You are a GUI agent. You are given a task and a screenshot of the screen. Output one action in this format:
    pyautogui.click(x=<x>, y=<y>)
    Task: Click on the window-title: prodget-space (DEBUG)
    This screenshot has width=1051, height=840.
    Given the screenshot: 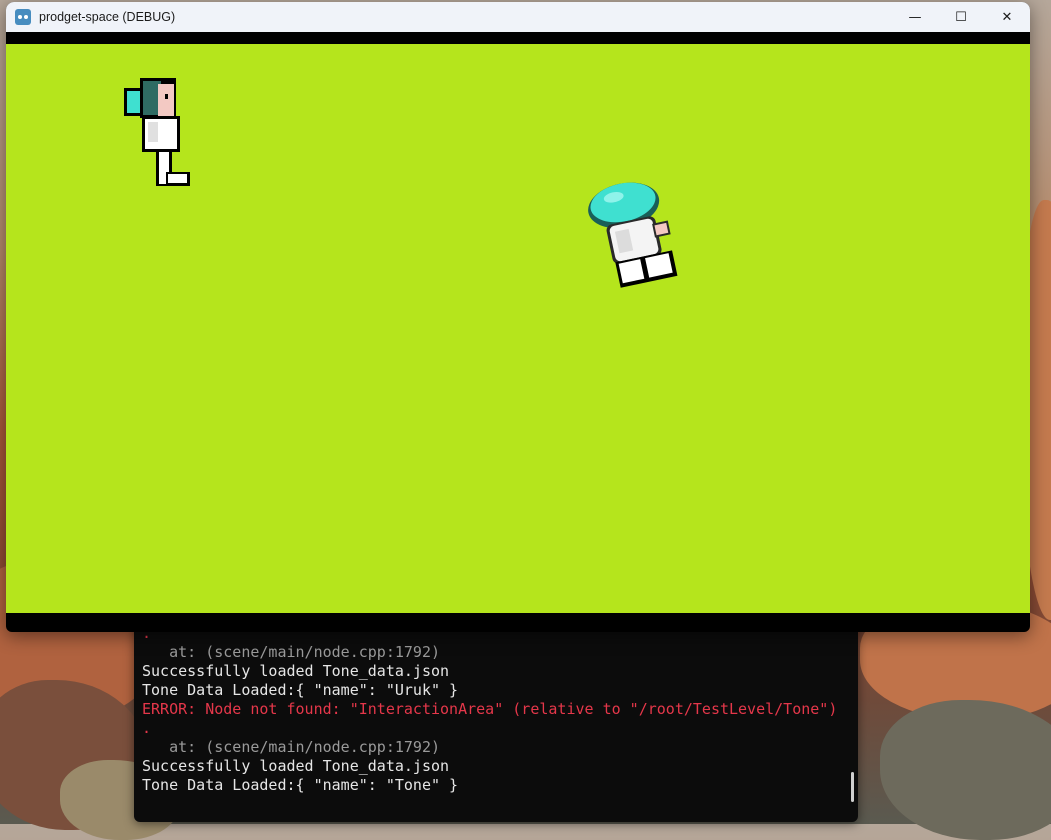 What is the action you would take?
    pyautogui.click(x=107, y=17)
    